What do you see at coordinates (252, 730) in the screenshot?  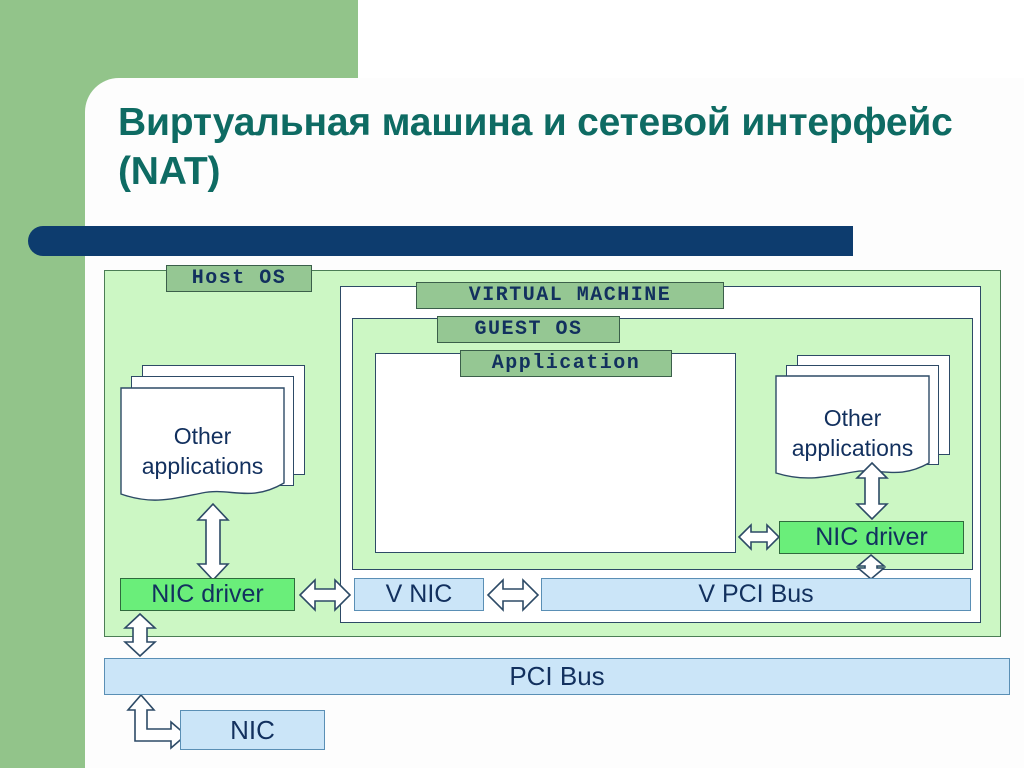 I see `box-nic: NIC` at bounding box center [252, 730].